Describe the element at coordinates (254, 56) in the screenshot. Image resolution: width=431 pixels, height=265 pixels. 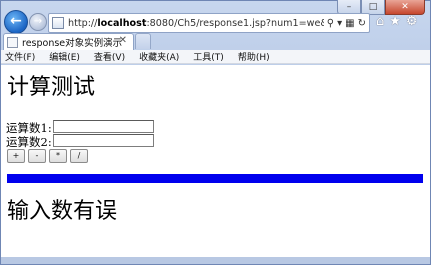
I see `menu-help: 帮助(H)` at that location.